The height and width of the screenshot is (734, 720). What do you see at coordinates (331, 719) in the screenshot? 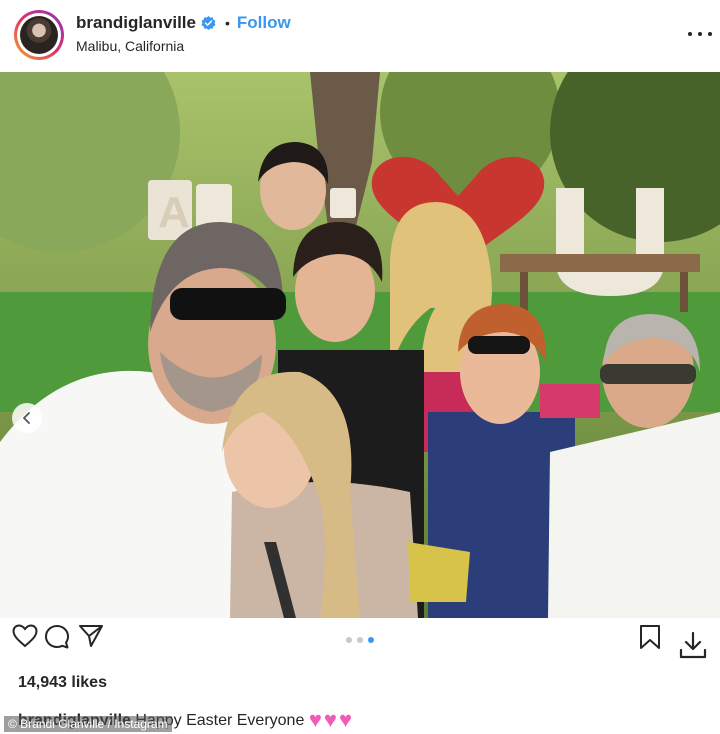
I see `heart-emojis: ♥♥♥` at bounding box center [331, 719].